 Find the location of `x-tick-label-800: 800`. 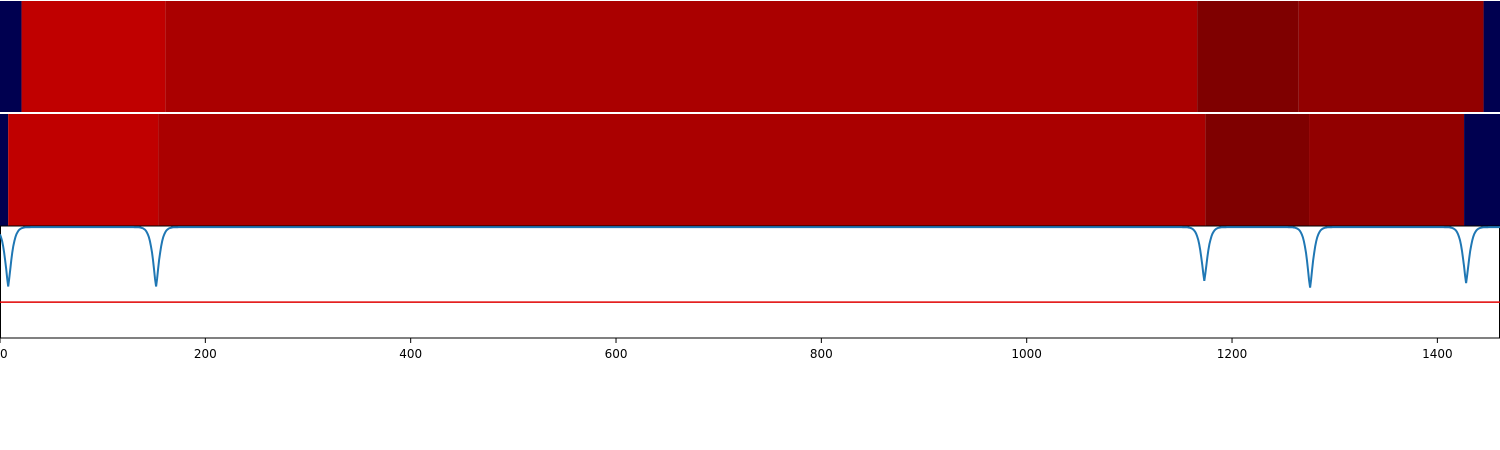

x-tick-label-800: 800 is located at coordinates (821, 354).